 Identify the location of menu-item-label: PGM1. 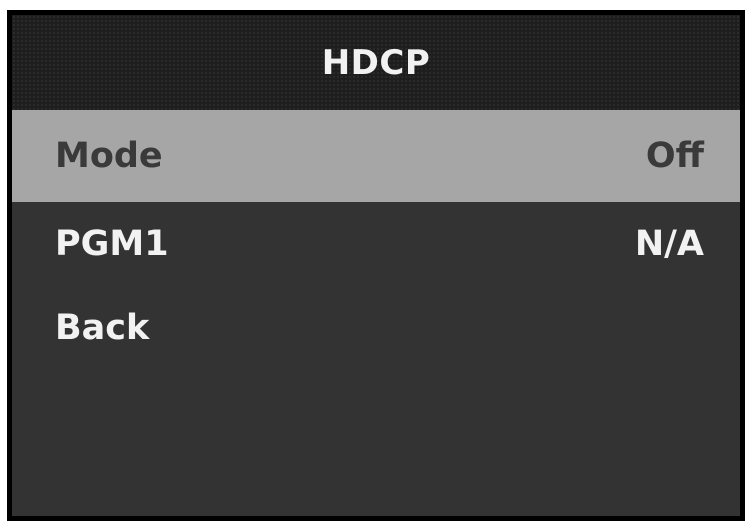
(112, 244).